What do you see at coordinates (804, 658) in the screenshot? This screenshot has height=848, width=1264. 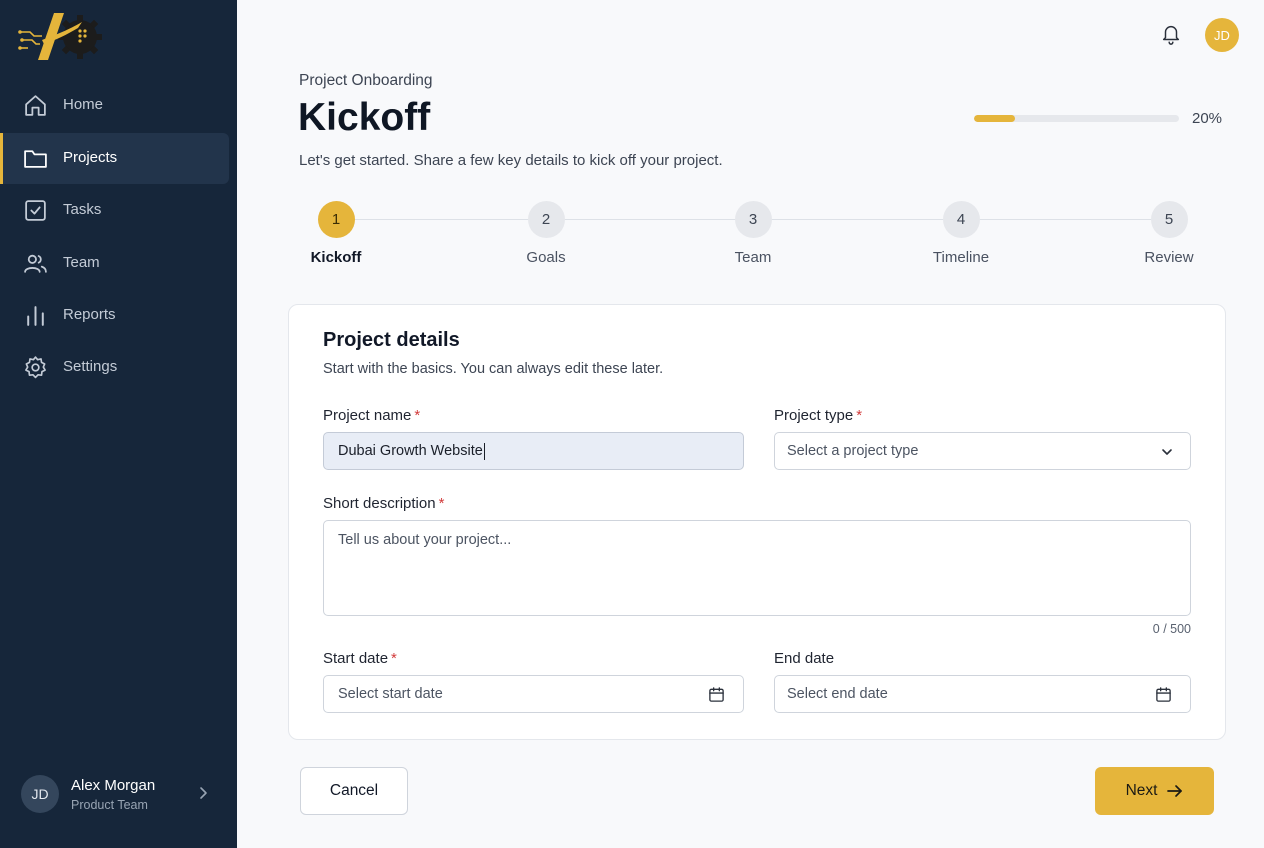 I see `end-date-label: End date` at bounding box center [804, 658].